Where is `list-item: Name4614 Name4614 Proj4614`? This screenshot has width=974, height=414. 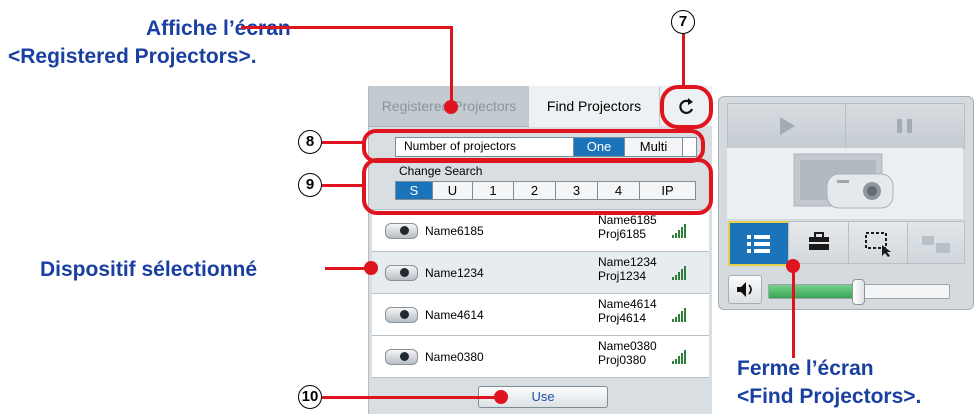
list-item: Name4614 Name4614 Proj4614 is located at coordinates (540, 314).